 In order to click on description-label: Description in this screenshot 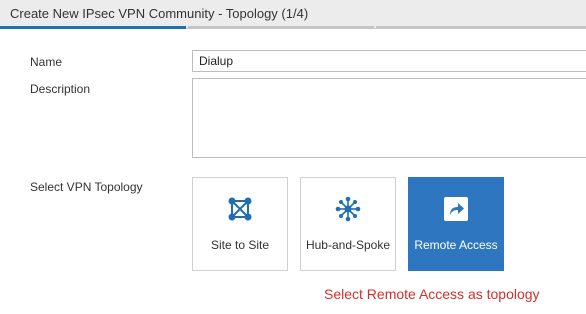, I will do `click(60, 89)`.